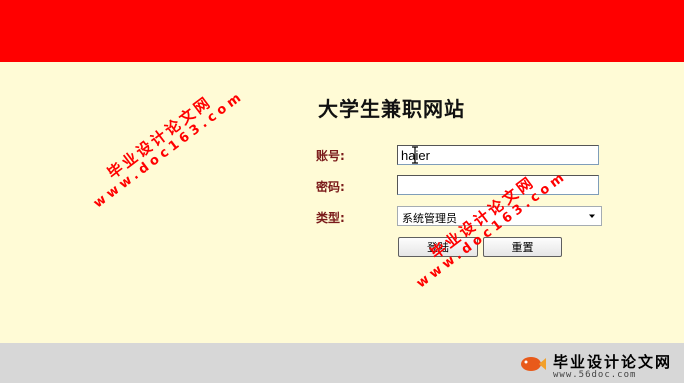  Describe the element at coordinates (498, 155) in the screenshot. I see `account-input` at that location.